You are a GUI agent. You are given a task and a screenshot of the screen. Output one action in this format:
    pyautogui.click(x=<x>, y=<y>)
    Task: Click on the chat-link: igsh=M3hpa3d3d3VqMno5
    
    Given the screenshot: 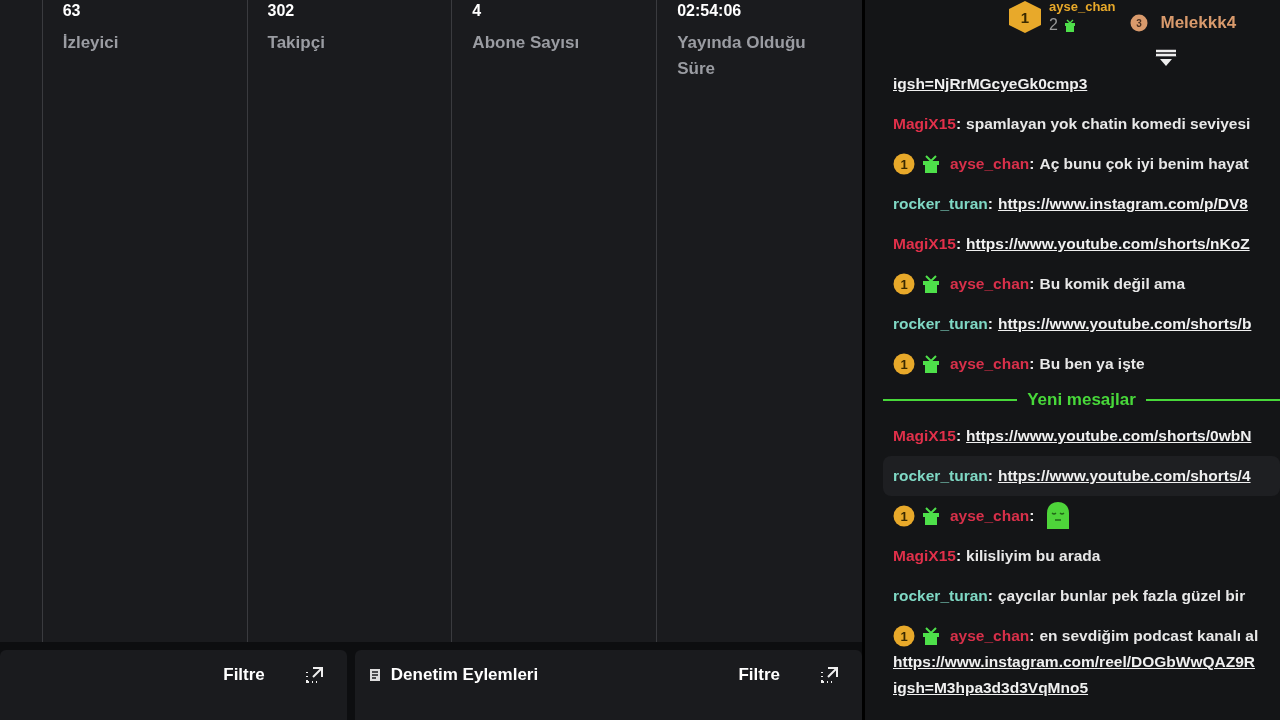 What is the action you would take?
    pyautogui.click(x=991, y=688)
    